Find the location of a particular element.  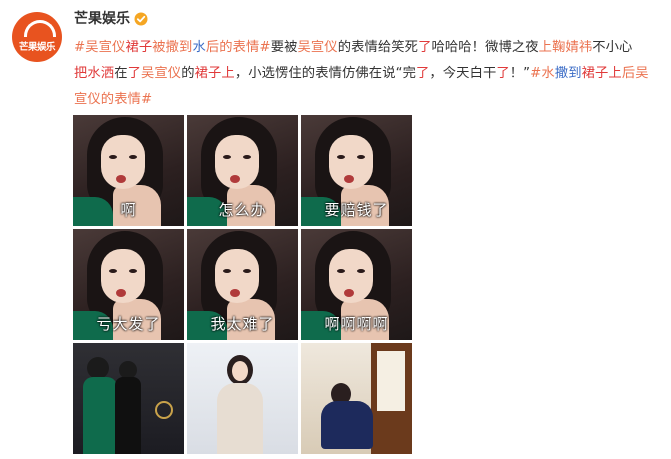

avatar-label: 芒果娱乐 is located at coordinates (37, 47).